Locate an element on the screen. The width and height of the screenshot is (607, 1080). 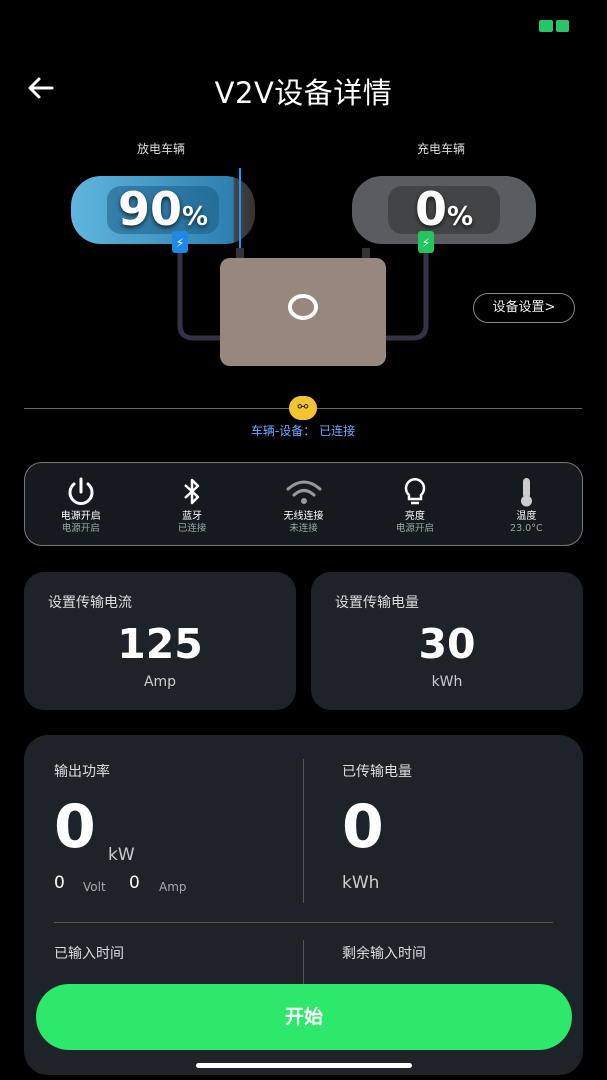
status-temperature: 温度 23.0°C is located at coordinates (526, 504).